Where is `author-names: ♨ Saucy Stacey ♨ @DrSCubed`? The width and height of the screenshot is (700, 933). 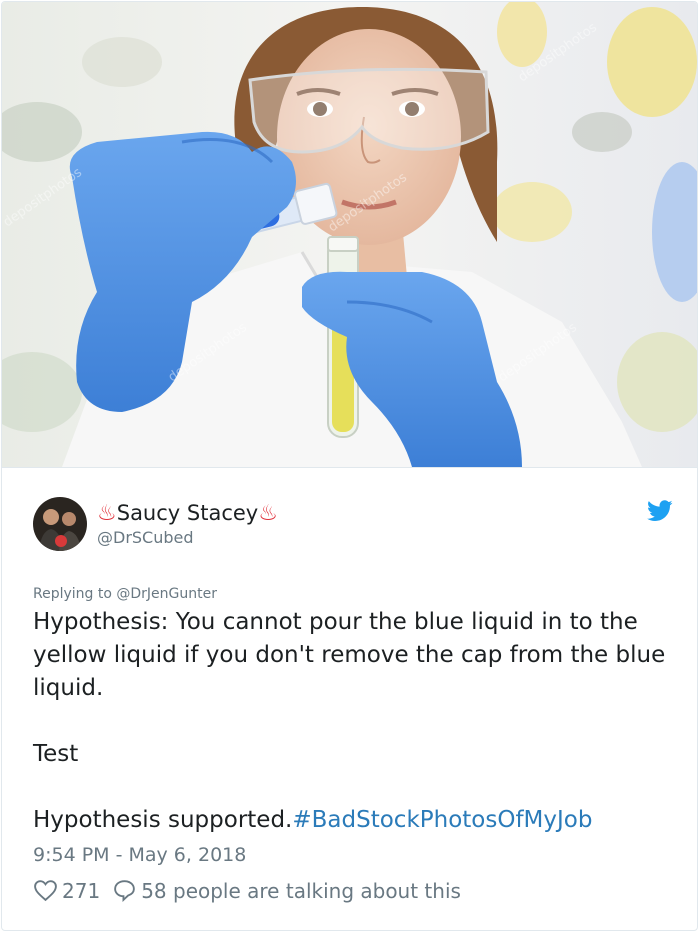 author-names: ♨ Saucy Stacey ♨ @DrSCubed is located at coordinates (187, 523).